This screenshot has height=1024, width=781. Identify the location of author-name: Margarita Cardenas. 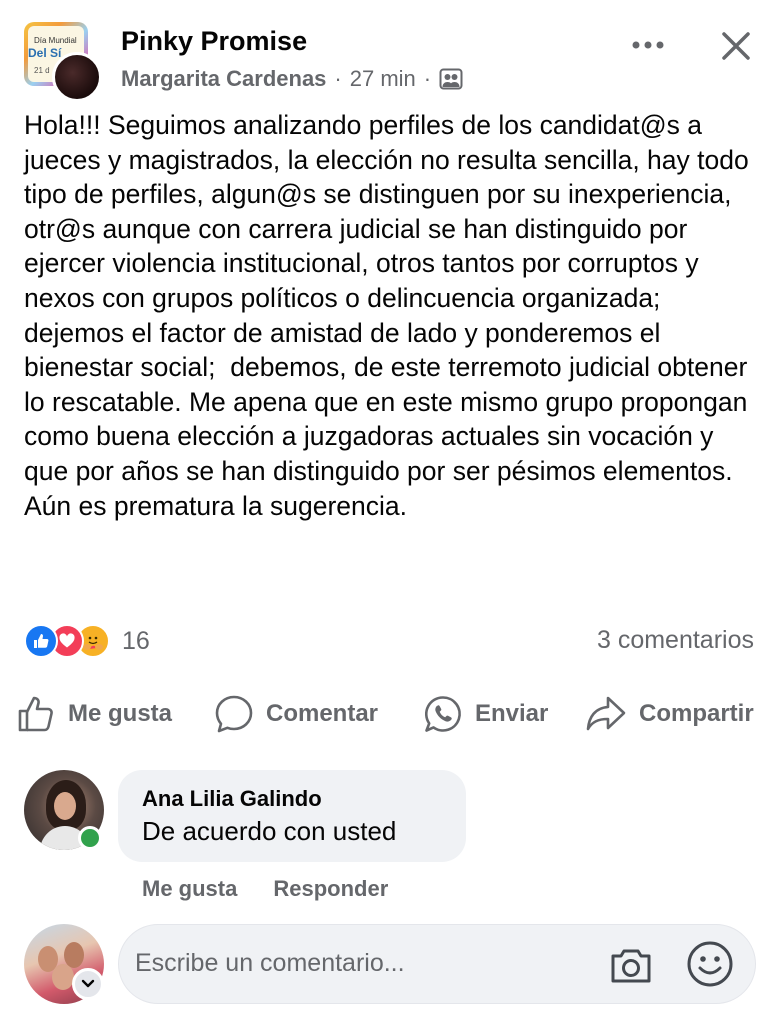
(223, 79).